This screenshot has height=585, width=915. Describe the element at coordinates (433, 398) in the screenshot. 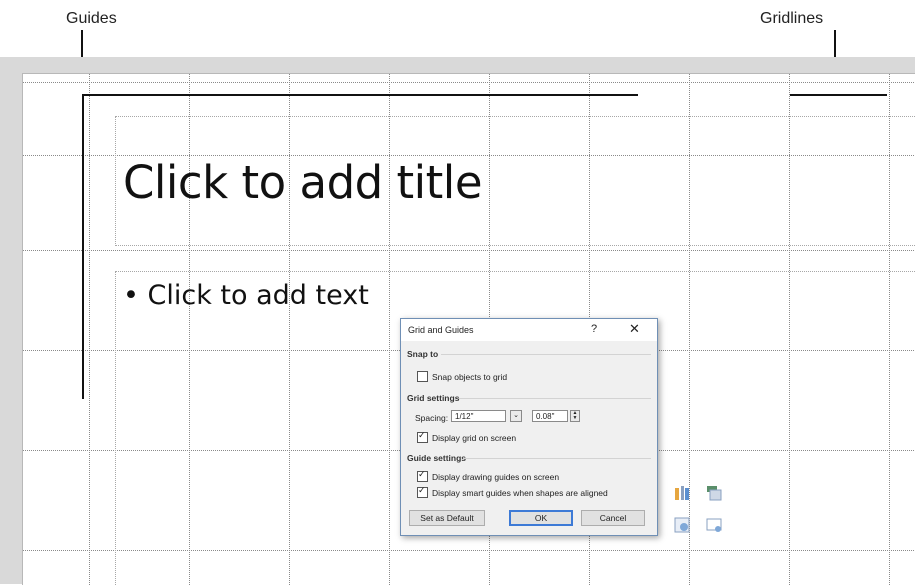

I see `grid-settings-section-label: Grid settings` at that location.